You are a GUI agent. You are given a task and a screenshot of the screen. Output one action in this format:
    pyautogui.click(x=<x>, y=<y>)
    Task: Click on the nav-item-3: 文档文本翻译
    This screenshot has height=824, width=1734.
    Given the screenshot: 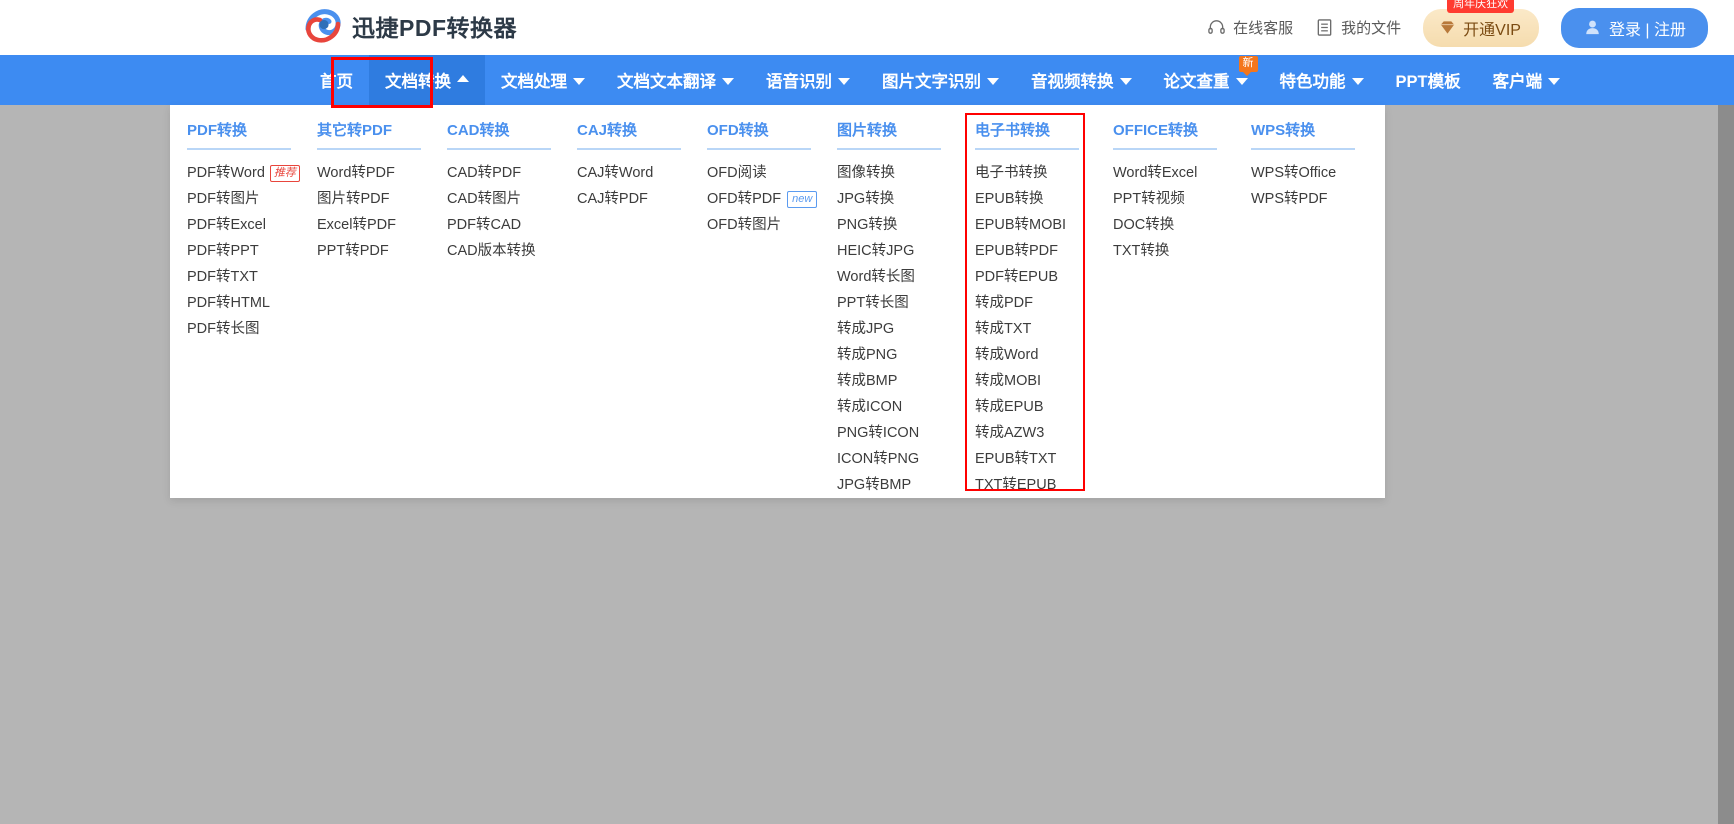 What is the action you would take?
    pyautogui.click(x=675, y=80)
    